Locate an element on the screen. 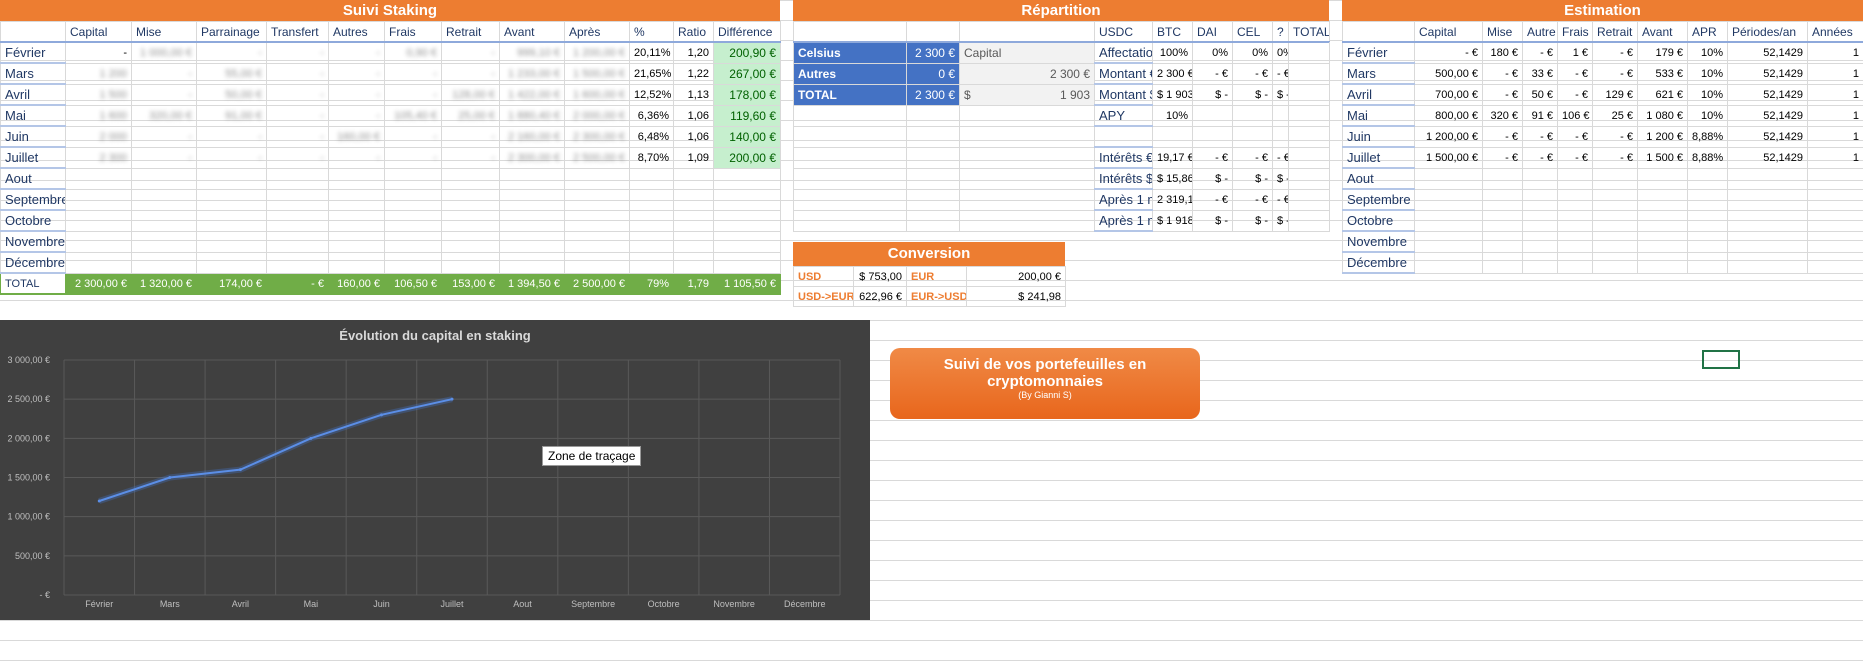 The image size is (1863, 662). staking-cell: 200,90 € is located at coordinates (747, 52).